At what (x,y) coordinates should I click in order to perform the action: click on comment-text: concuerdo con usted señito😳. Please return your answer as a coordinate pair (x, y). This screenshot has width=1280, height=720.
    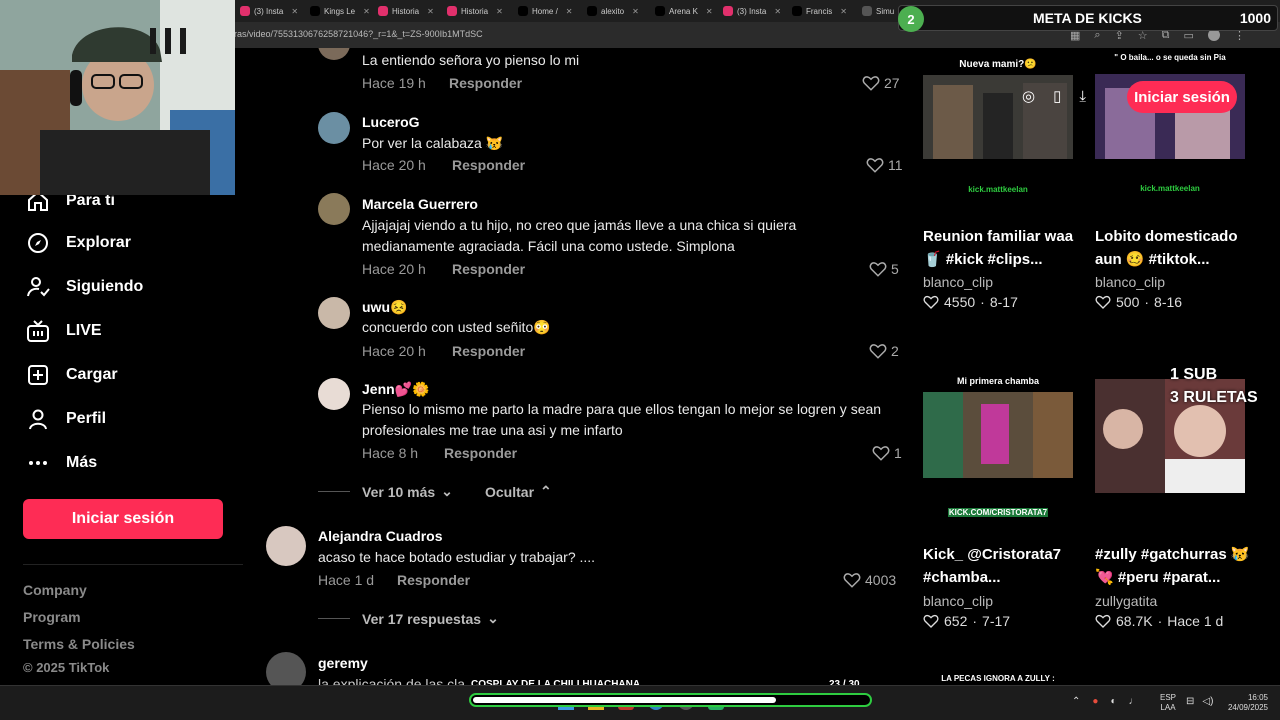
    Looking at the image, I should click on (456, 327).